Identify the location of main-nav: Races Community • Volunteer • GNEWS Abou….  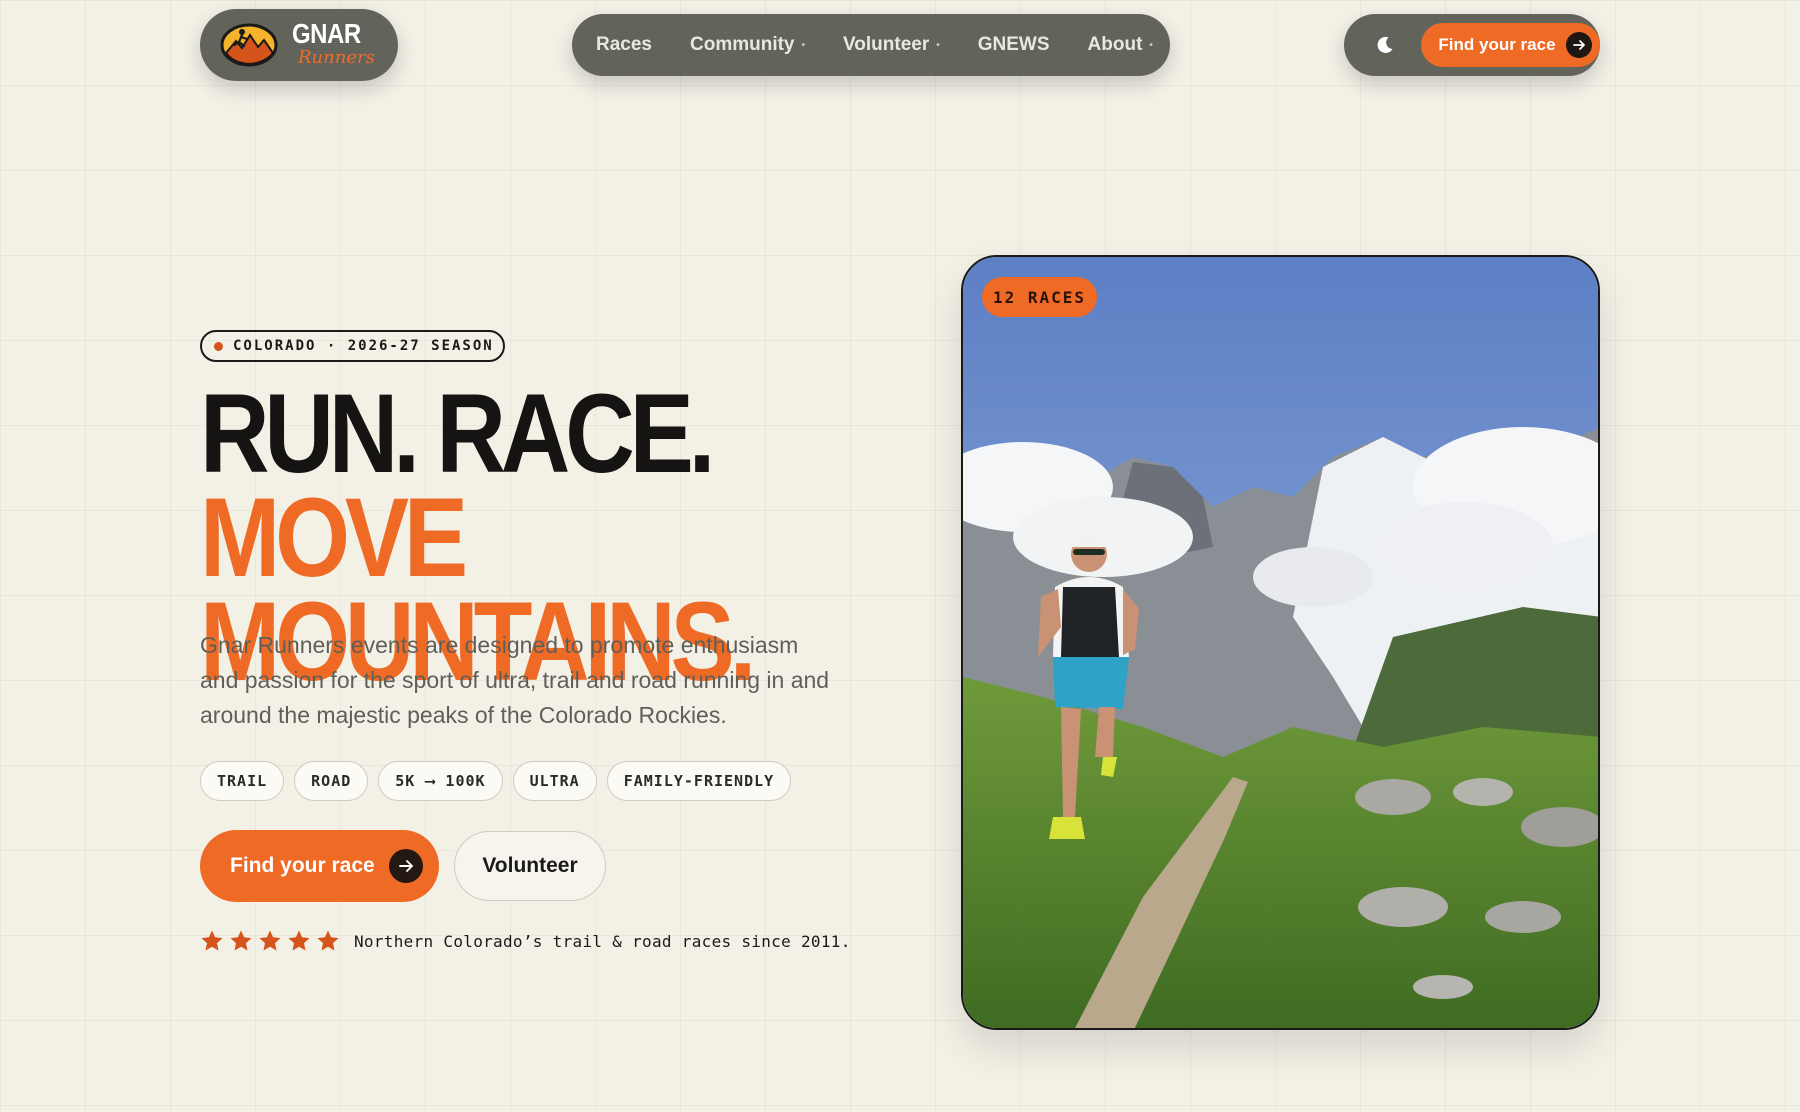
(871, 45).